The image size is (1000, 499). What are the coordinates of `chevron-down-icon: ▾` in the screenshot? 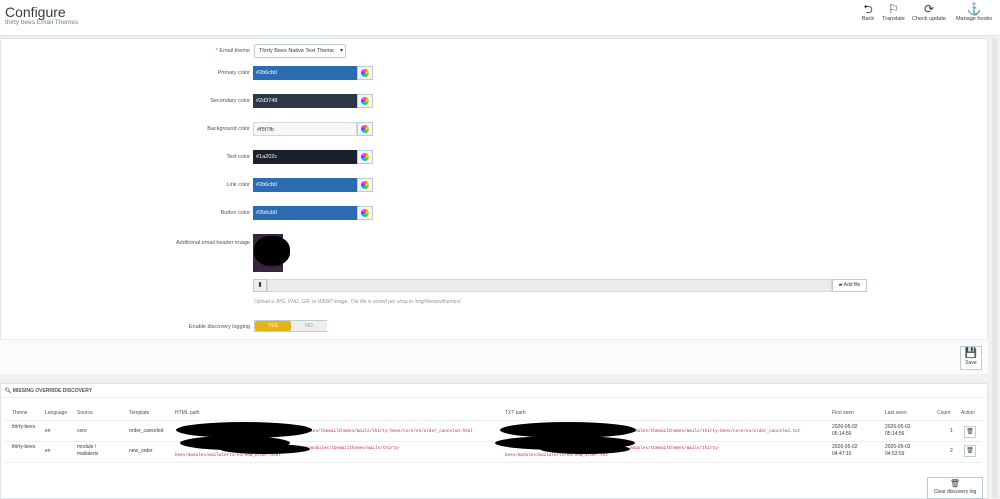 It's located at (341, 51).